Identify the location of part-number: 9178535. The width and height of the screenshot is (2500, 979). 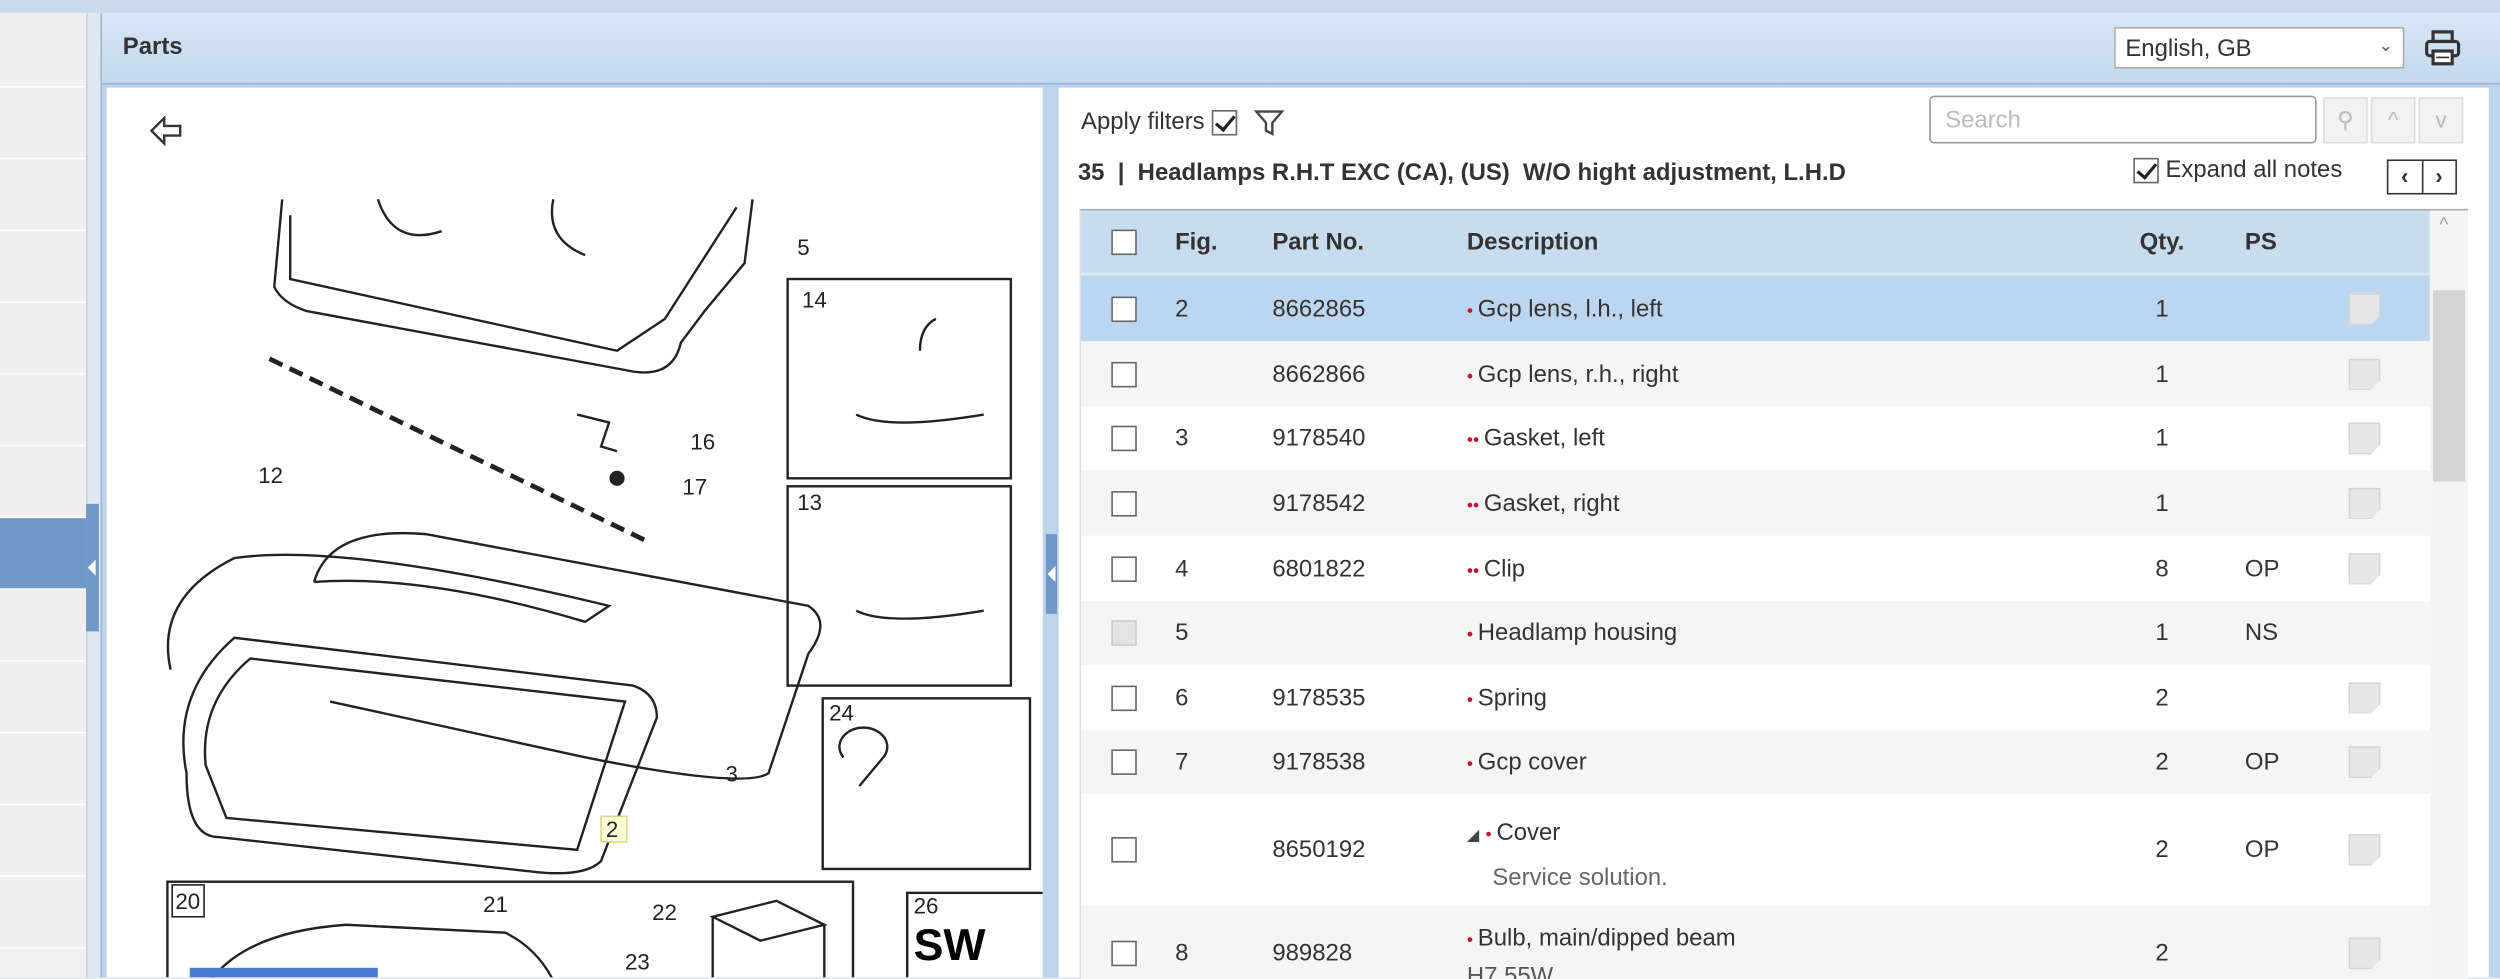
(1319, 697).